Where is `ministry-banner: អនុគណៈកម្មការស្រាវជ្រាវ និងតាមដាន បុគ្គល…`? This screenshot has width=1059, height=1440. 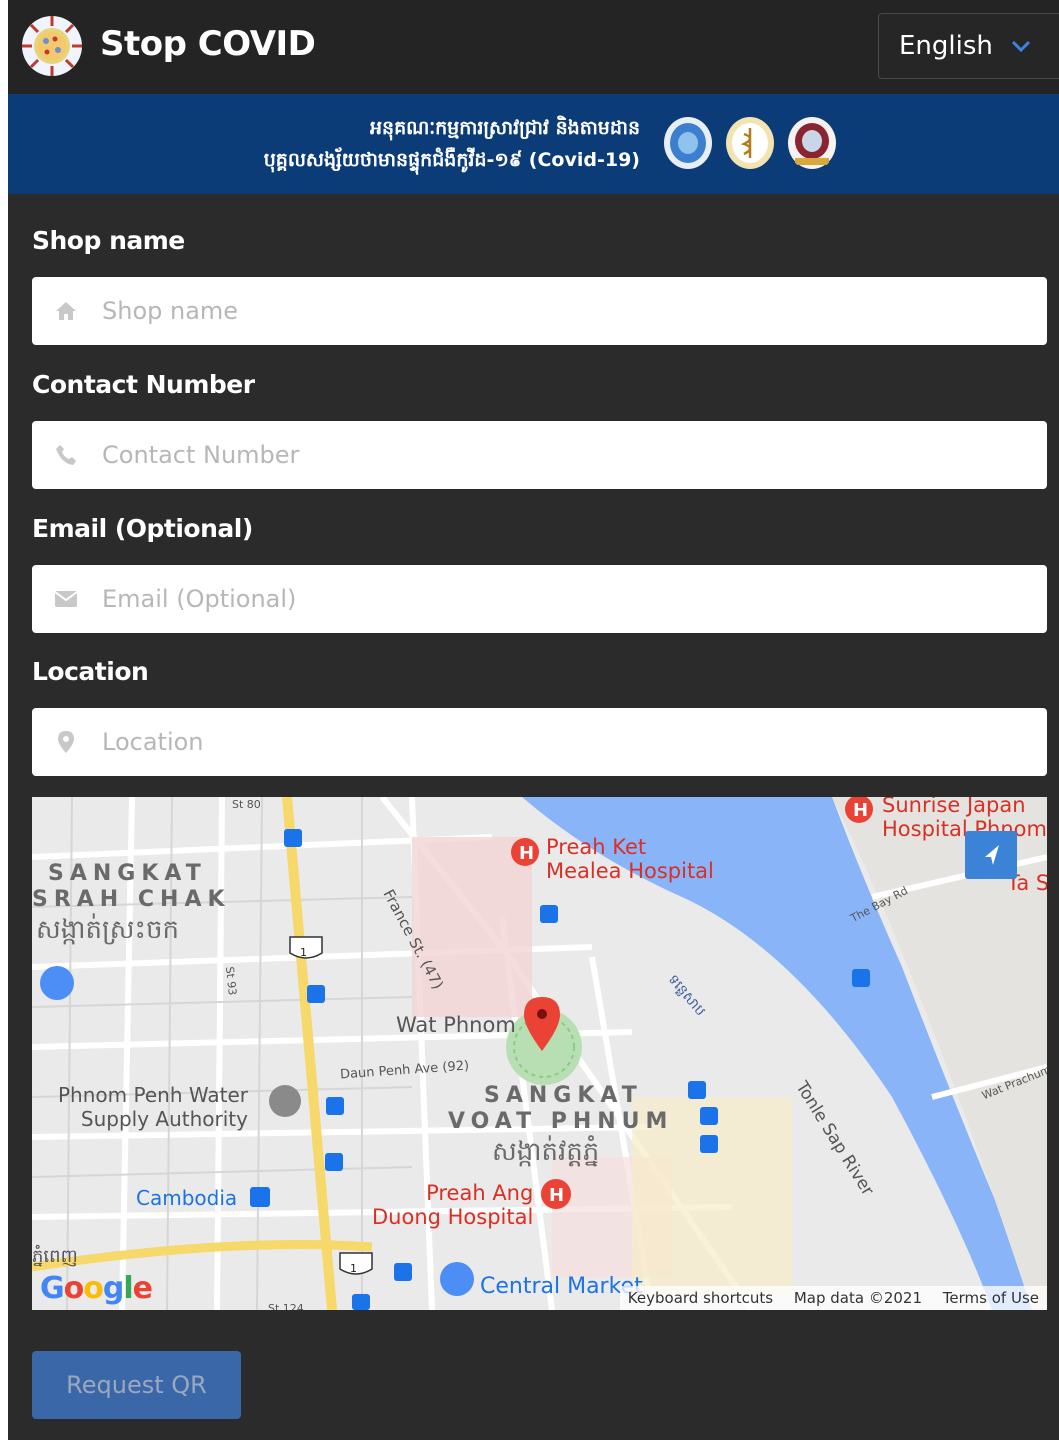 ministry-banner: អនុគណៈកម្មការស្រាវជ្រាវ និងតាមដាន បុគ្គល… is located at coordinates (533, 144).